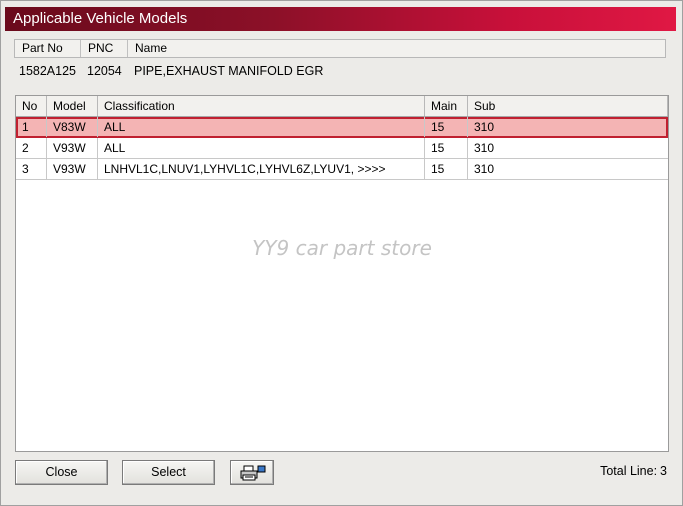 The image size is (683, 506). What do you see at coordinates (340, 71) in the screenshot?
I see `part-info-row: 1582A125 12054 PIPE,EXHAUST MANIFOLD EGR` at bounding box center [340, 71].